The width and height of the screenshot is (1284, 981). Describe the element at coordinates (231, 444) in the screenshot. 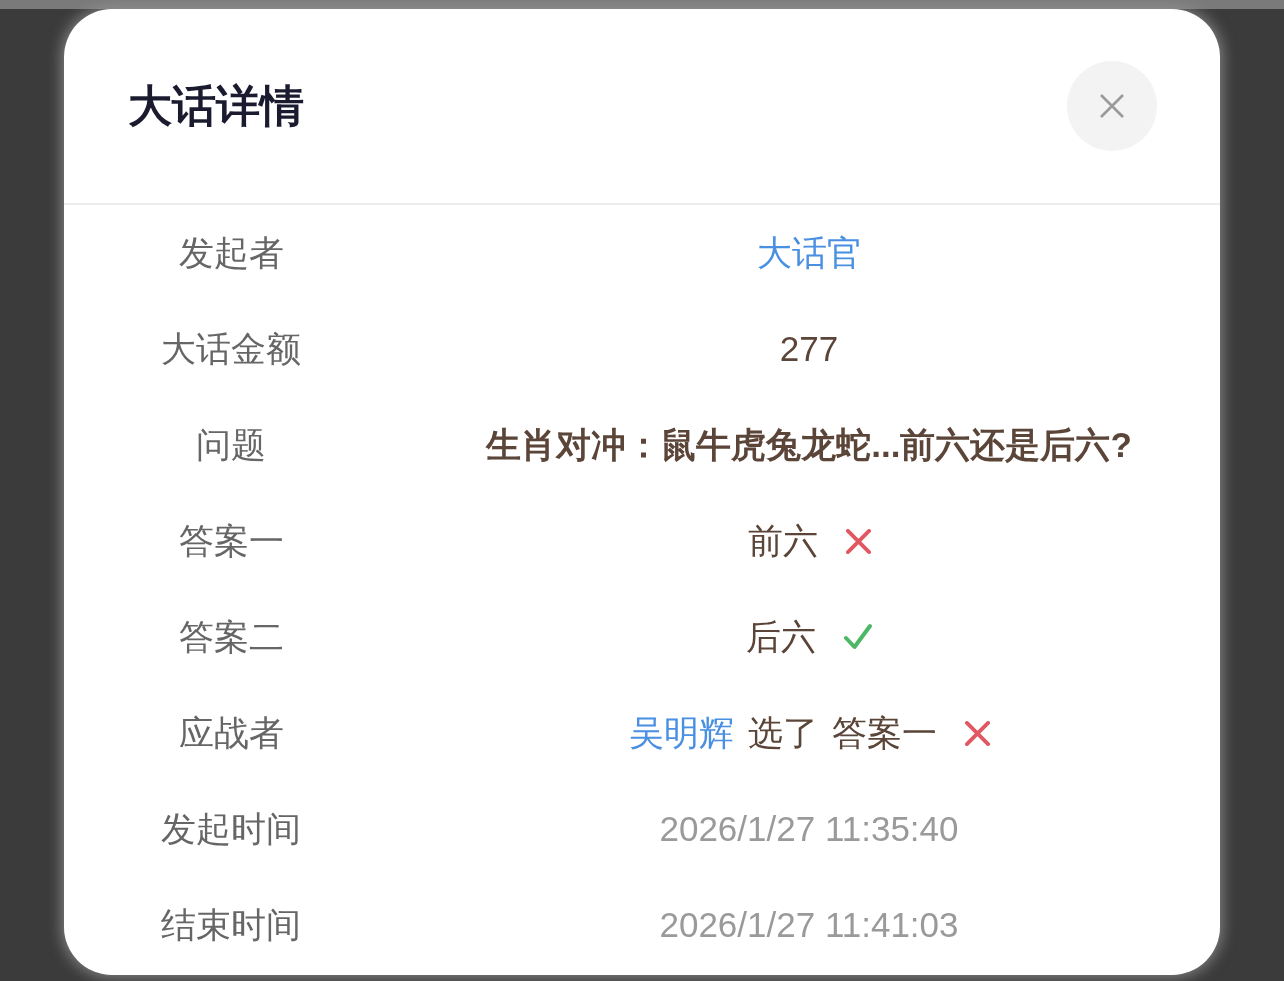

I see `field-label: 问题` at that location.